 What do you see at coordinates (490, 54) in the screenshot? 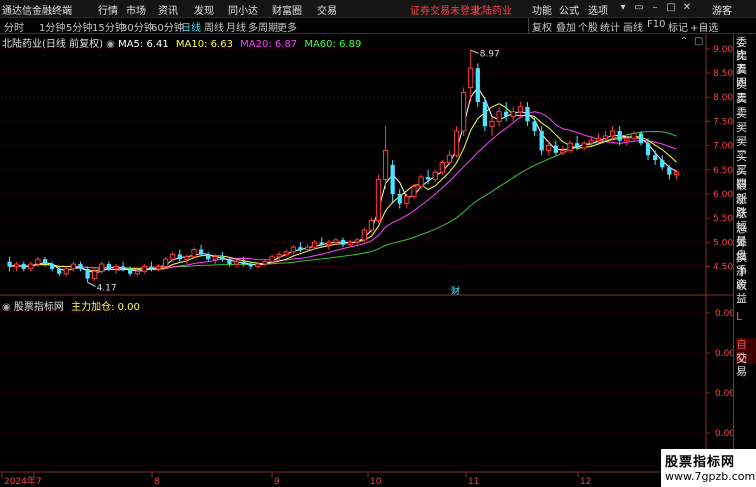
I see `high-price-label: 8.97` at bounding box center [490, 54].